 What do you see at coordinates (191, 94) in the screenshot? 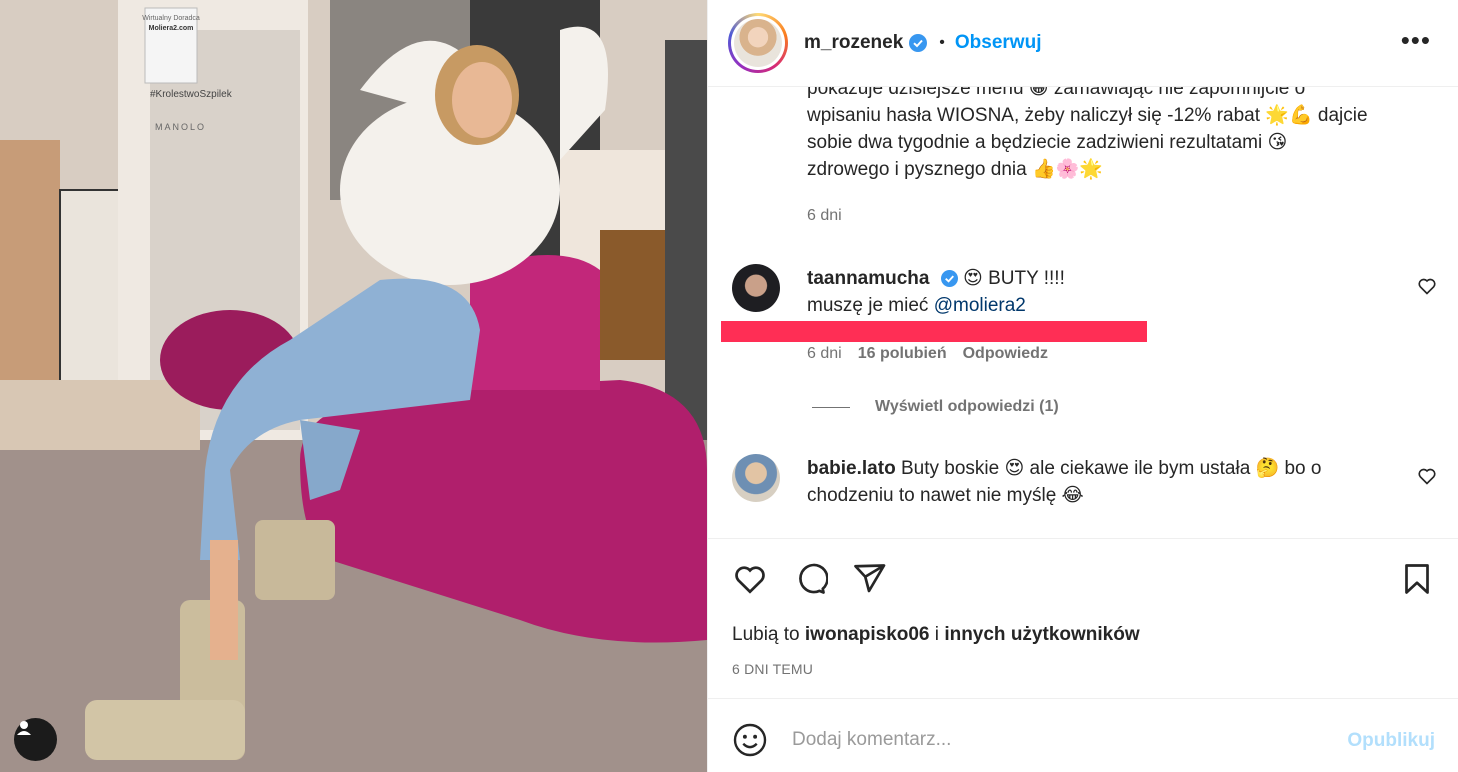
I see `hashtag-text: #KrolestwoSzpilek` at bounding box center [191, 94].